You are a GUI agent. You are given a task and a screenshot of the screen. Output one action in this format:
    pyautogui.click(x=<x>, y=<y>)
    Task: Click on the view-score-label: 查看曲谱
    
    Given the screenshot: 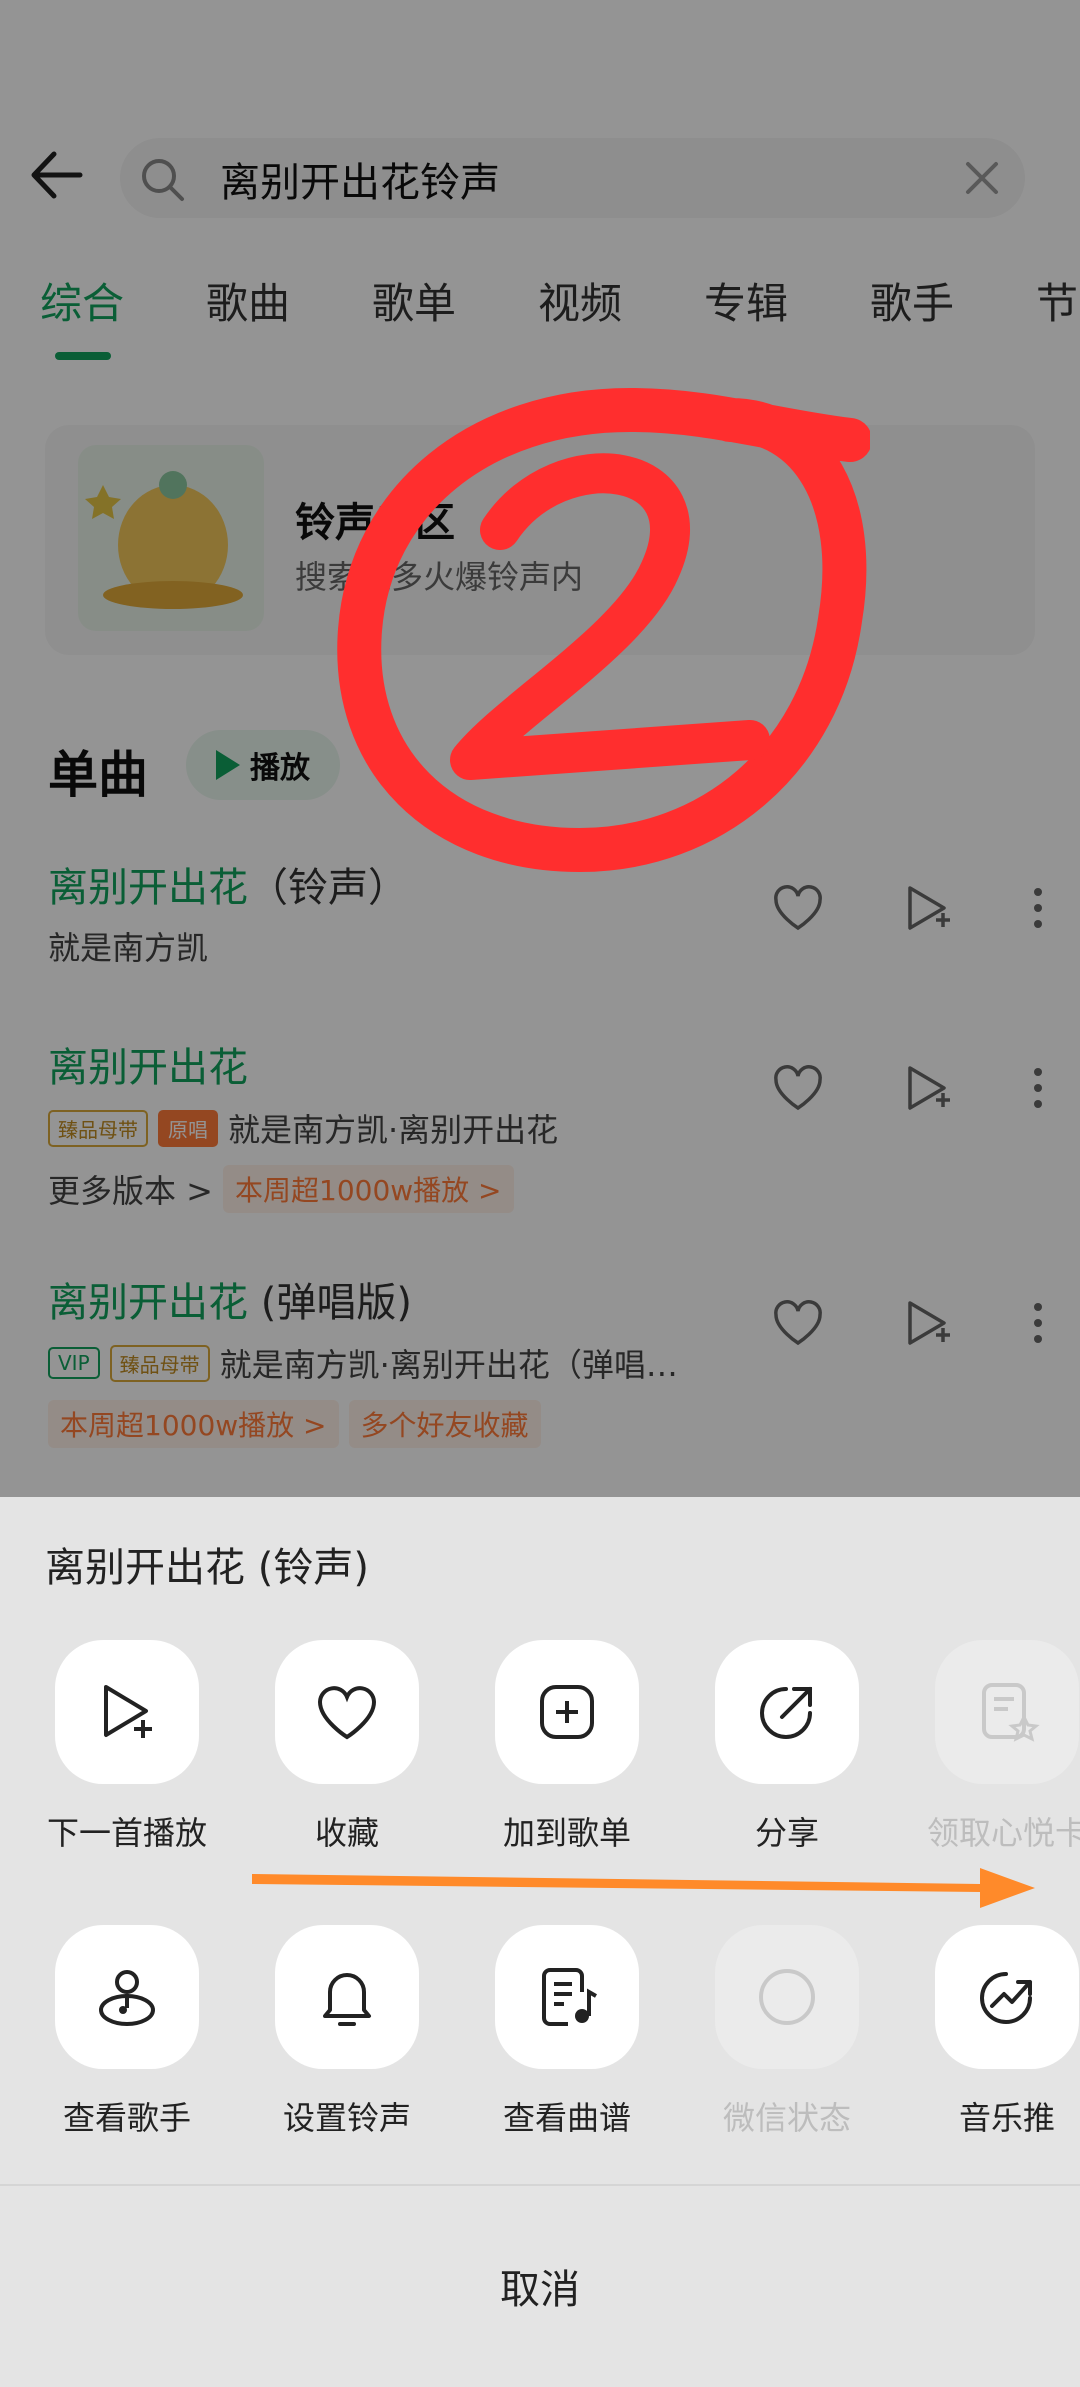 What is the action you would take?
    pyautogui.click(x=566, y=2118)
    